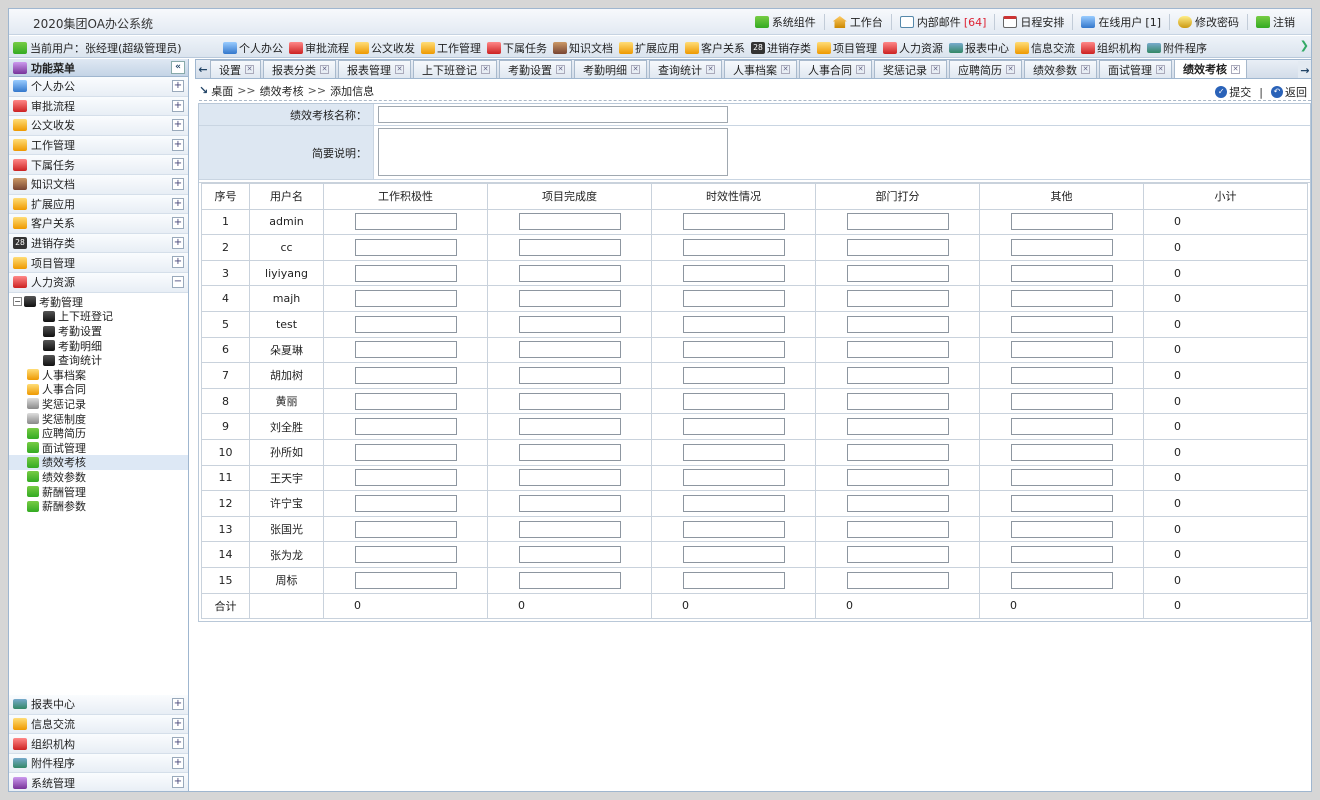  Describe the element at coordinates (98, 724) in the screenshot. I see `sidebar-item-info: 信息交流 +` at that location.